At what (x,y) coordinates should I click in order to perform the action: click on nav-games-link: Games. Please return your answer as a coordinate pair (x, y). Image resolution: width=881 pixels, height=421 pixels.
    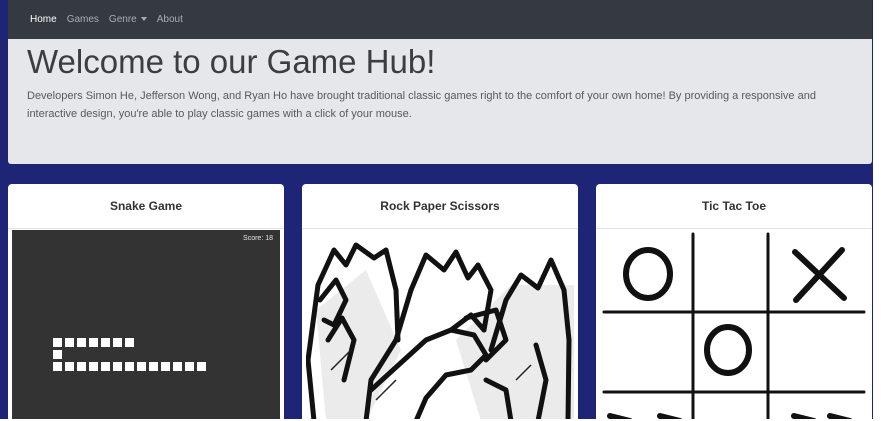
    Looking at the image, I should click on (83, 19).